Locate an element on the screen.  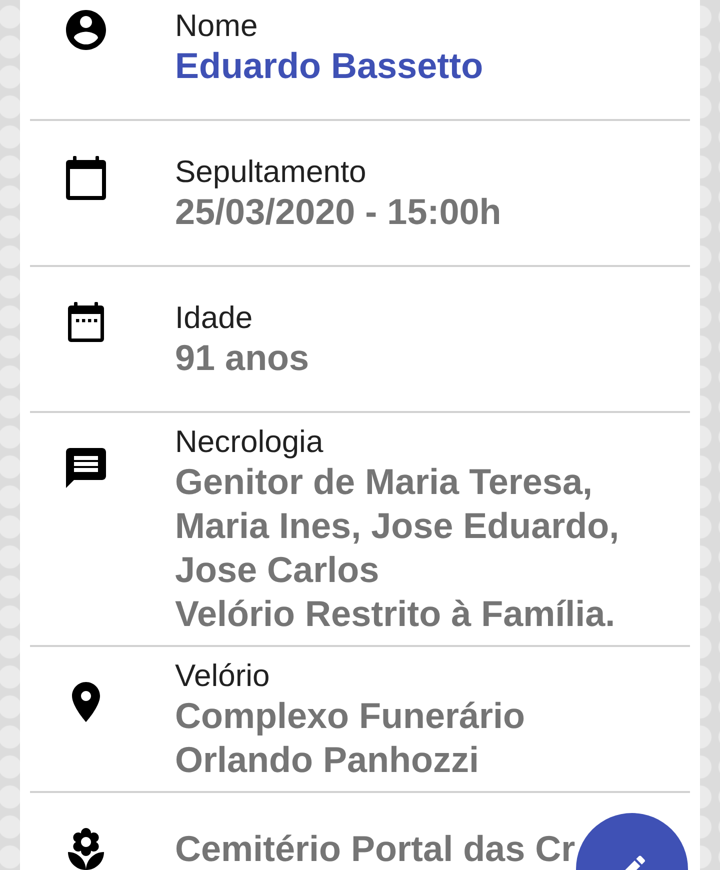
field-value: 25/03/2020 - 15:00h is located at coordinates (338, 212).